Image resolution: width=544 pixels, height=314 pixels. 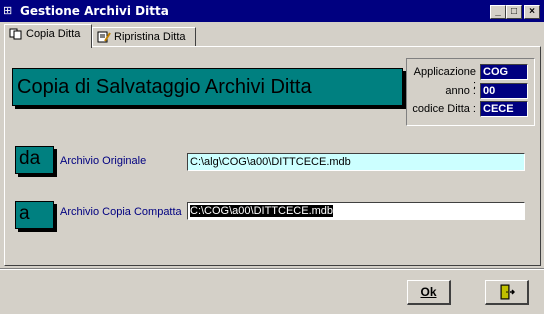 I want to click on tab-copia-ditta-label: Copia Ditta, so click(x=53, y=34).